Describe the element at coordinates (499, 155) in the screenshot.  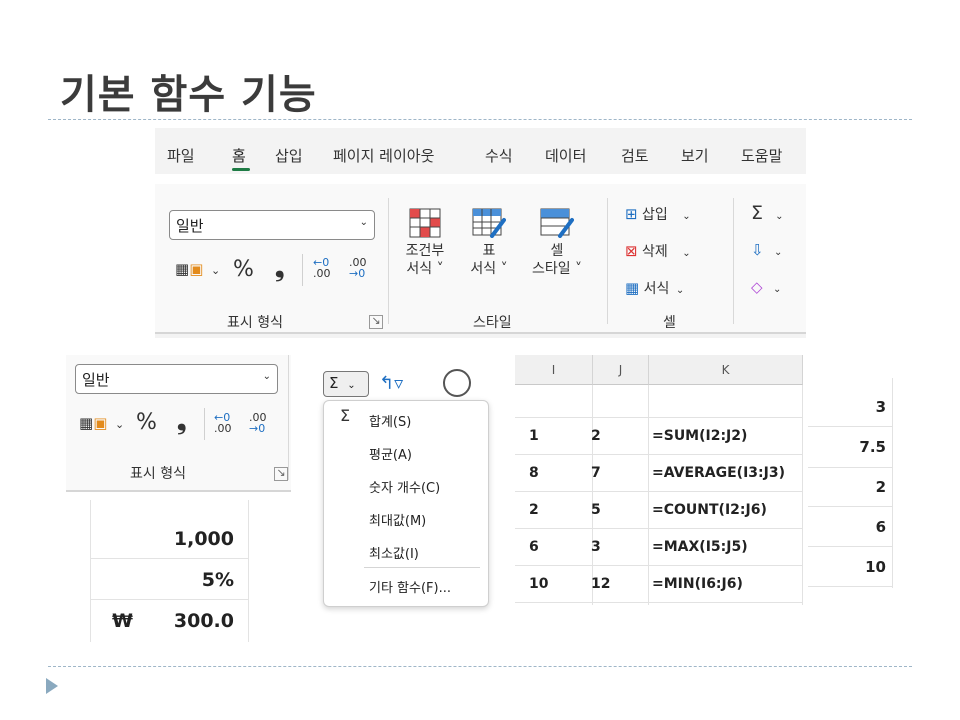
I see `tab-formulas: 수식` at that location.